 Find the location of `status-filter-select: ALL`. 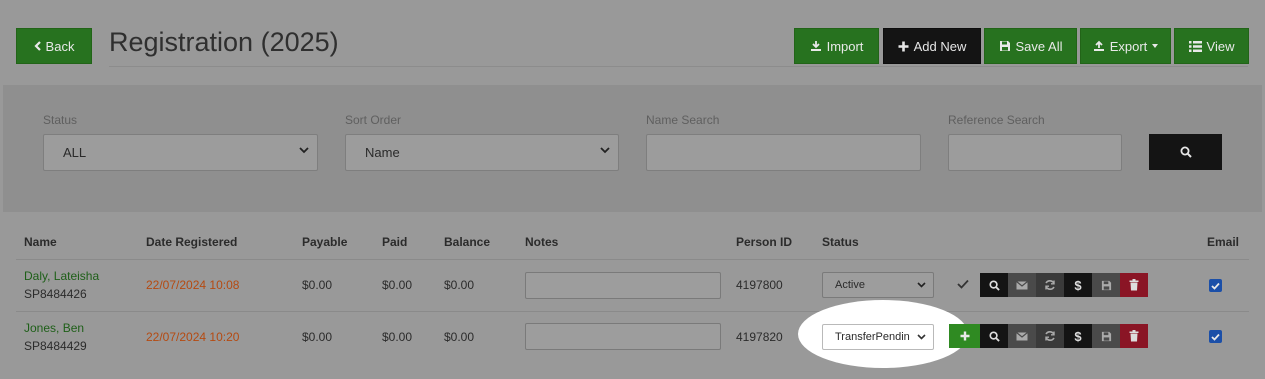

status-filter-select: ALL is located at coordinates (180, 152).